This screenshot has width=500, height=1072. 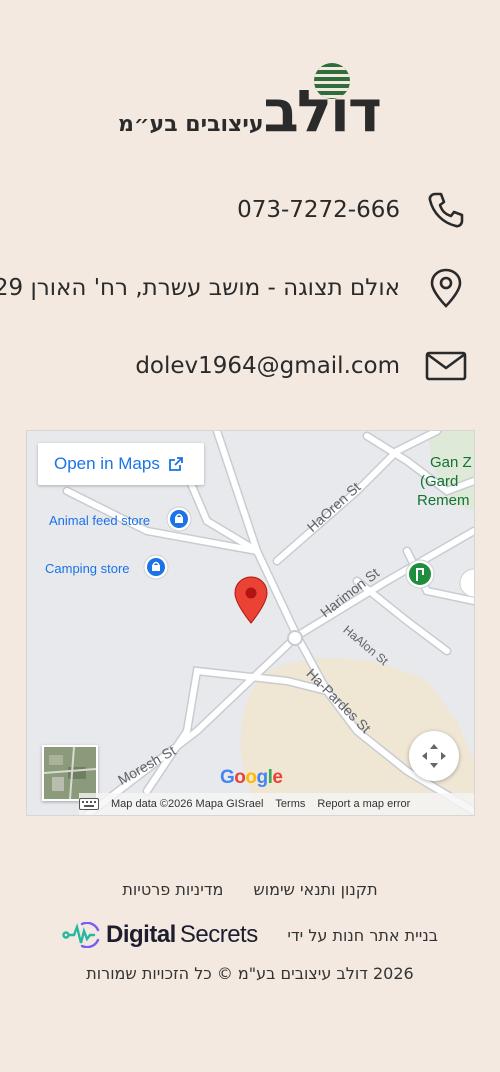 I want to click on poi-camping-store: Camping store, so click(x=87, y=568).